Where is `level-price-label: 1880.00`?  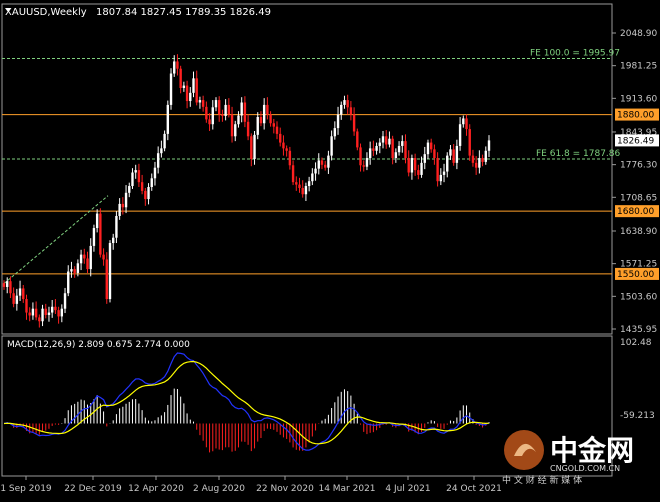 level-price-label: 1880.00 is located at coordinates (635, 116).